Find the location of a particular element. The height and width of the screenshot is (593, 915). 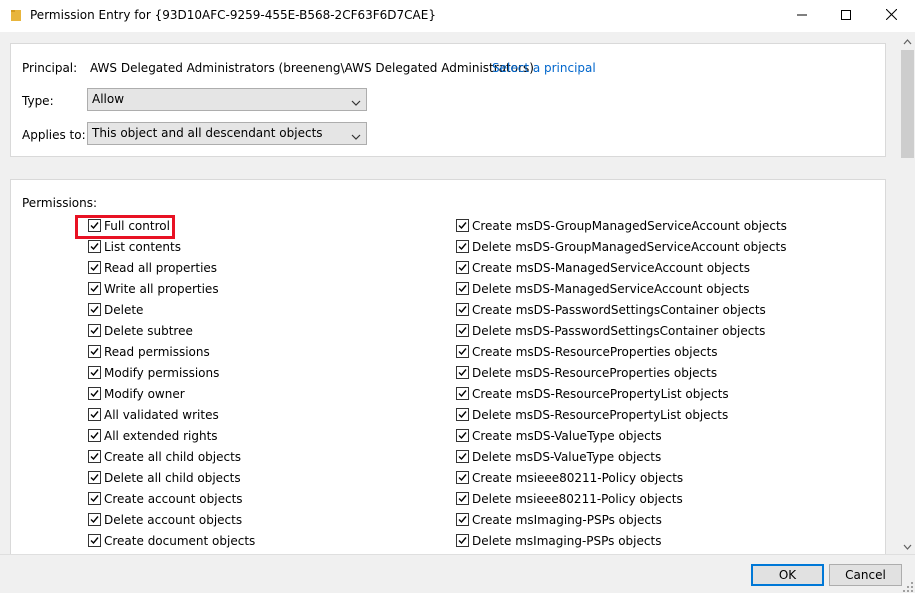

permission-row: Modify owner is located at coordinates (136, 393).